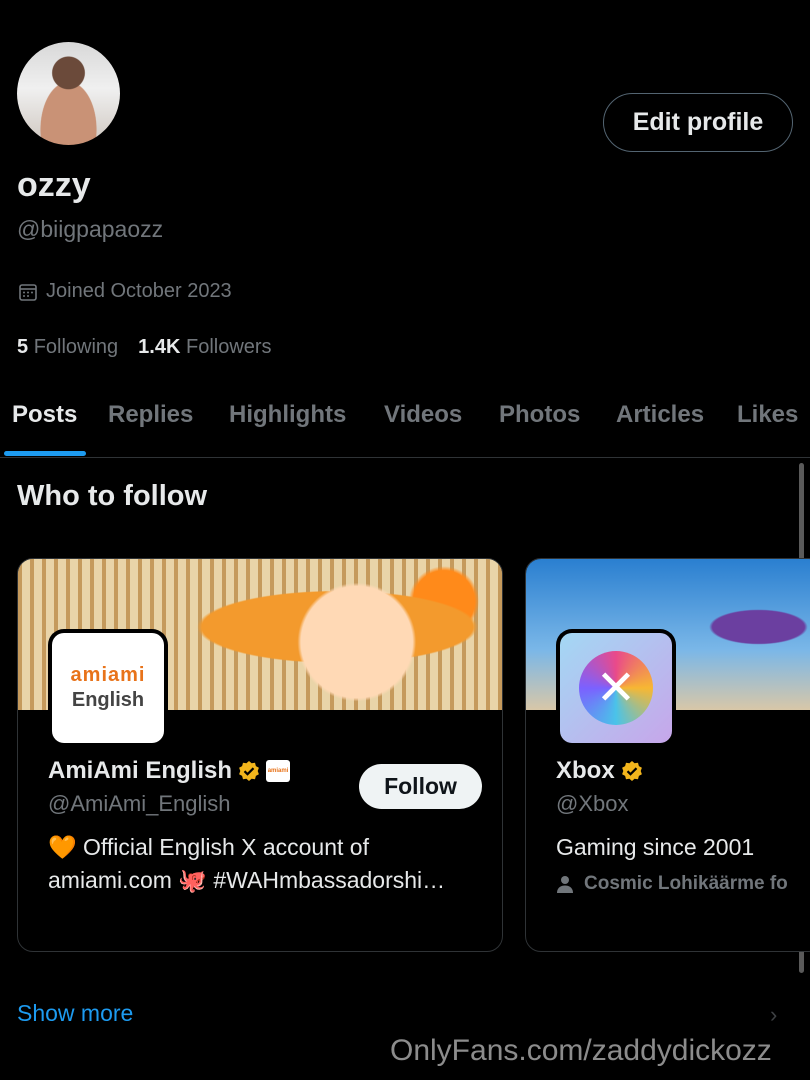 This screenshot has height=1080, width=810. I want to click on followers-link: 1.4K Followers, so click(204, 347).